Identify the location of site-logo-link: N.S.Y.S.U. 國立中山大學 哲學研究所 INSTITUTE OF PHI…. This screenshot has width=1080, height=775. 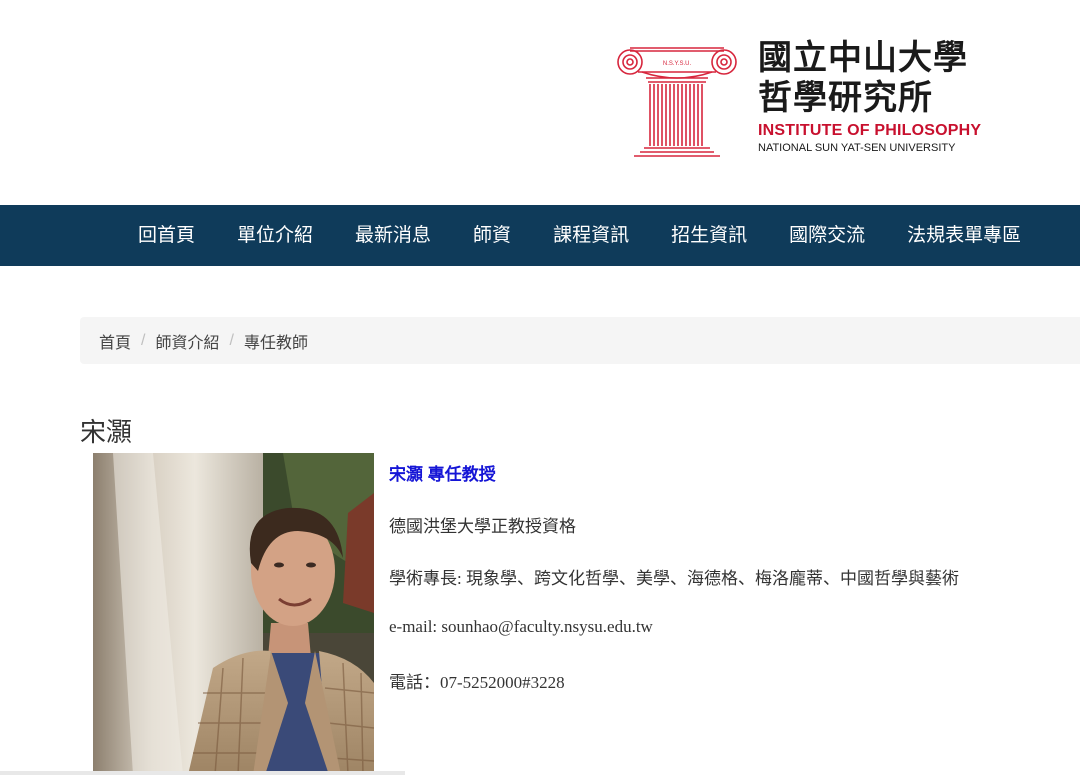
(822, 99).